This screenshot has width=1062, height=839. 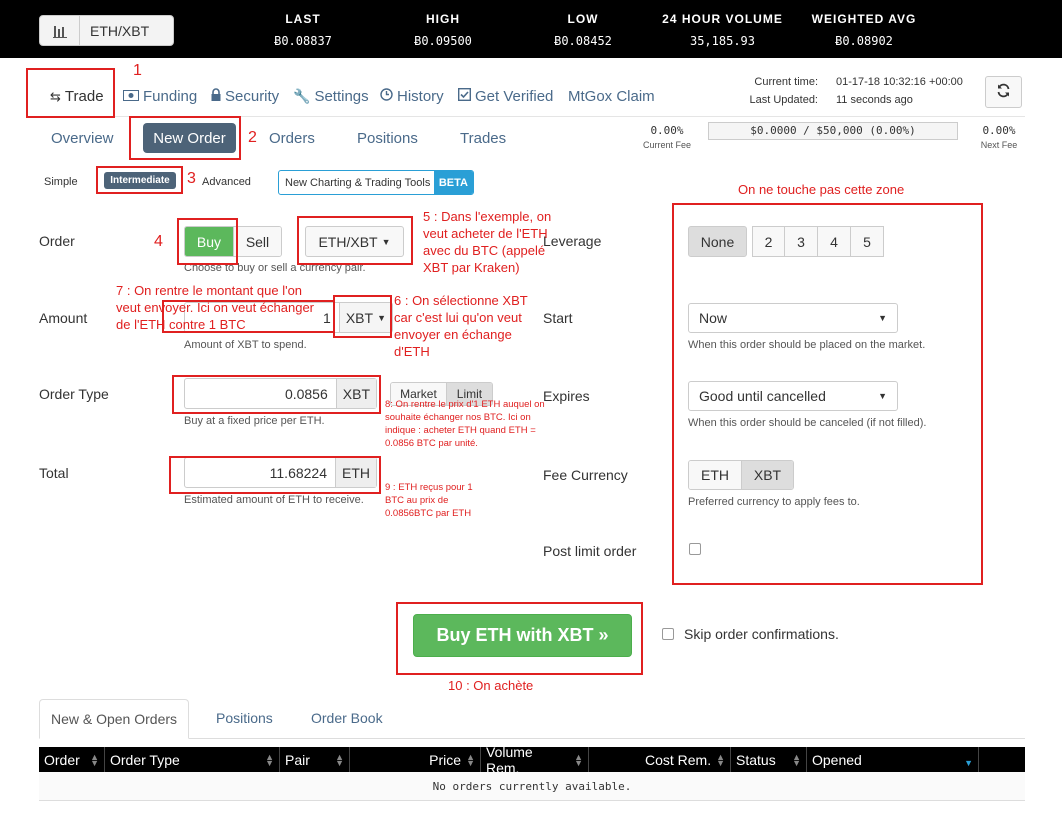 I want to click on orders-empty-message: No orders currently available., so click(x=532, y=786).